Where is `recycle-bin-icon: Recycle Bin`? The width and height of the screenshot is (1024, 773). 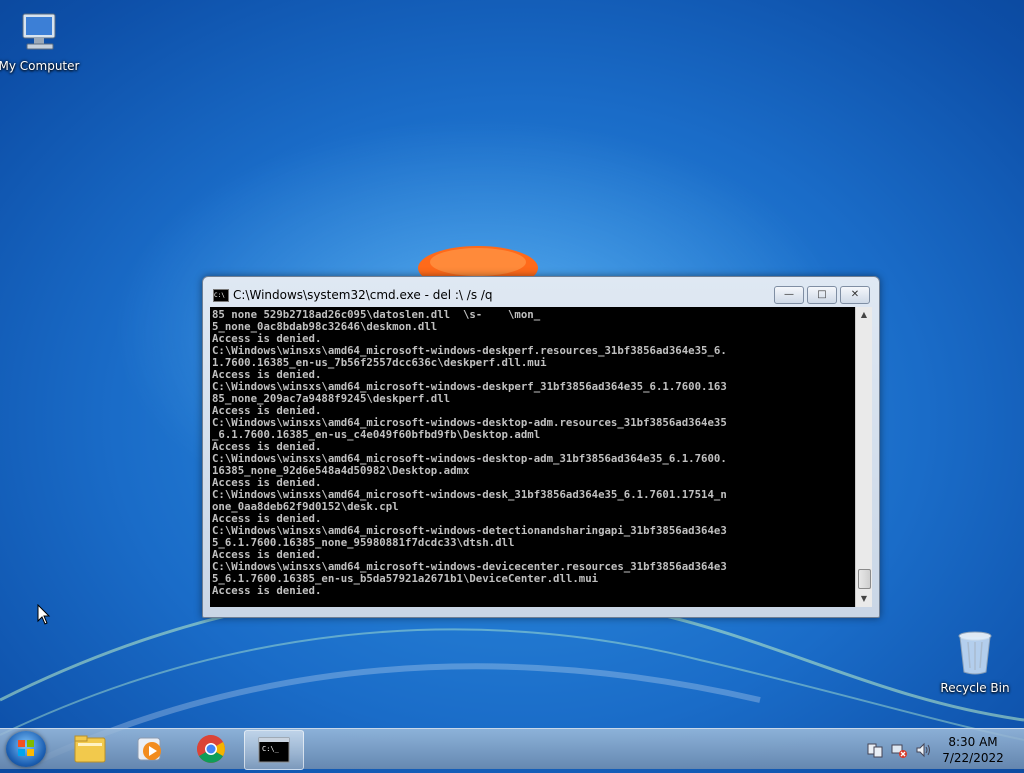 recycle-bin-icon: Recycle Bin is located at coordinates (975, 662).